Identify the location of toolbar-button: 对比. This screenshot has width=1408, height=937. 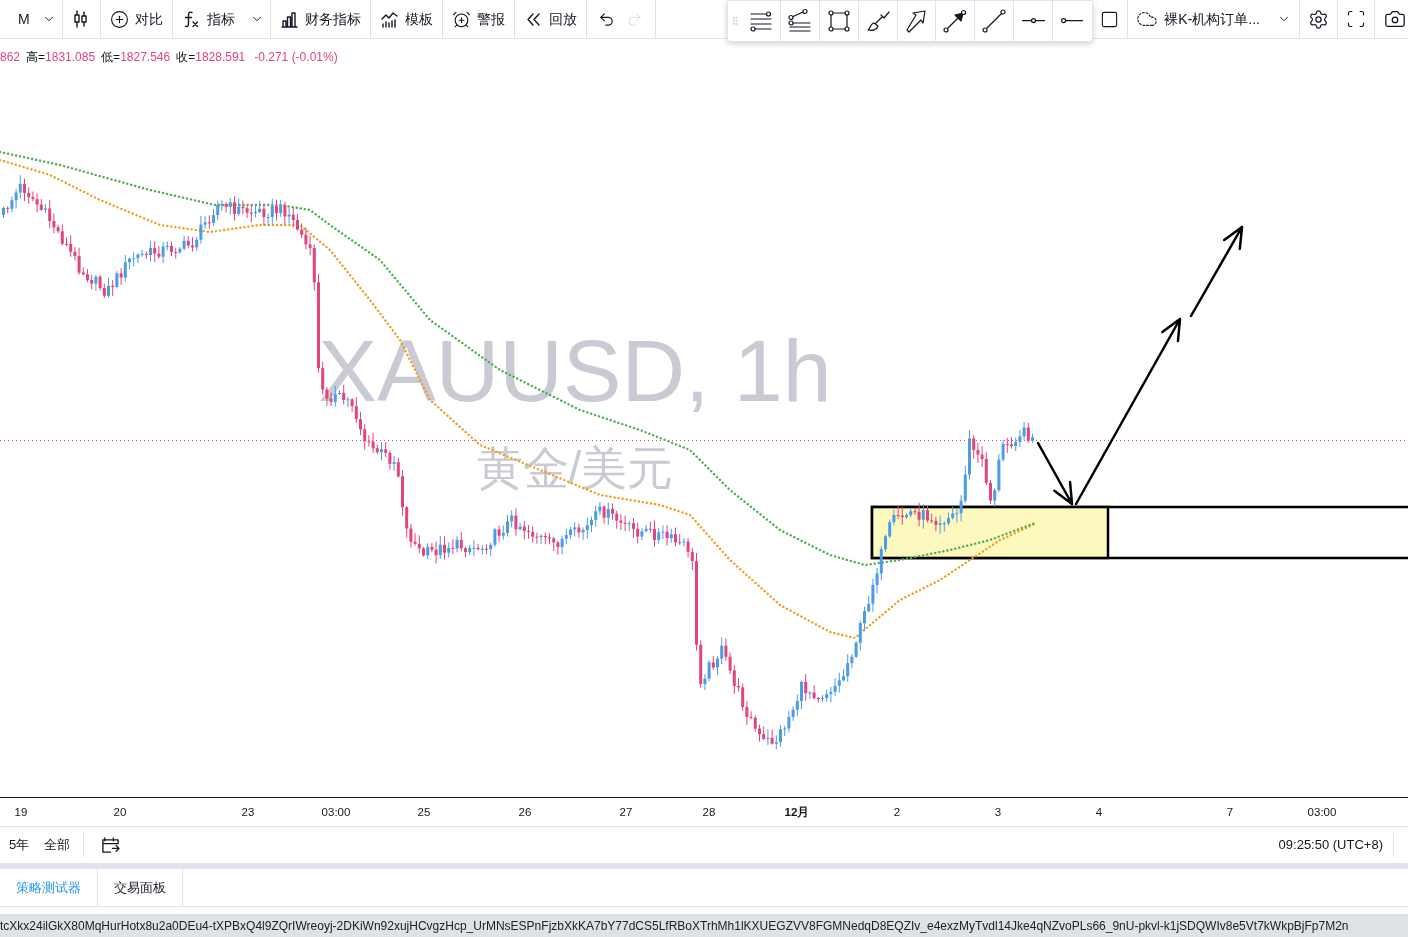
(136, 19).